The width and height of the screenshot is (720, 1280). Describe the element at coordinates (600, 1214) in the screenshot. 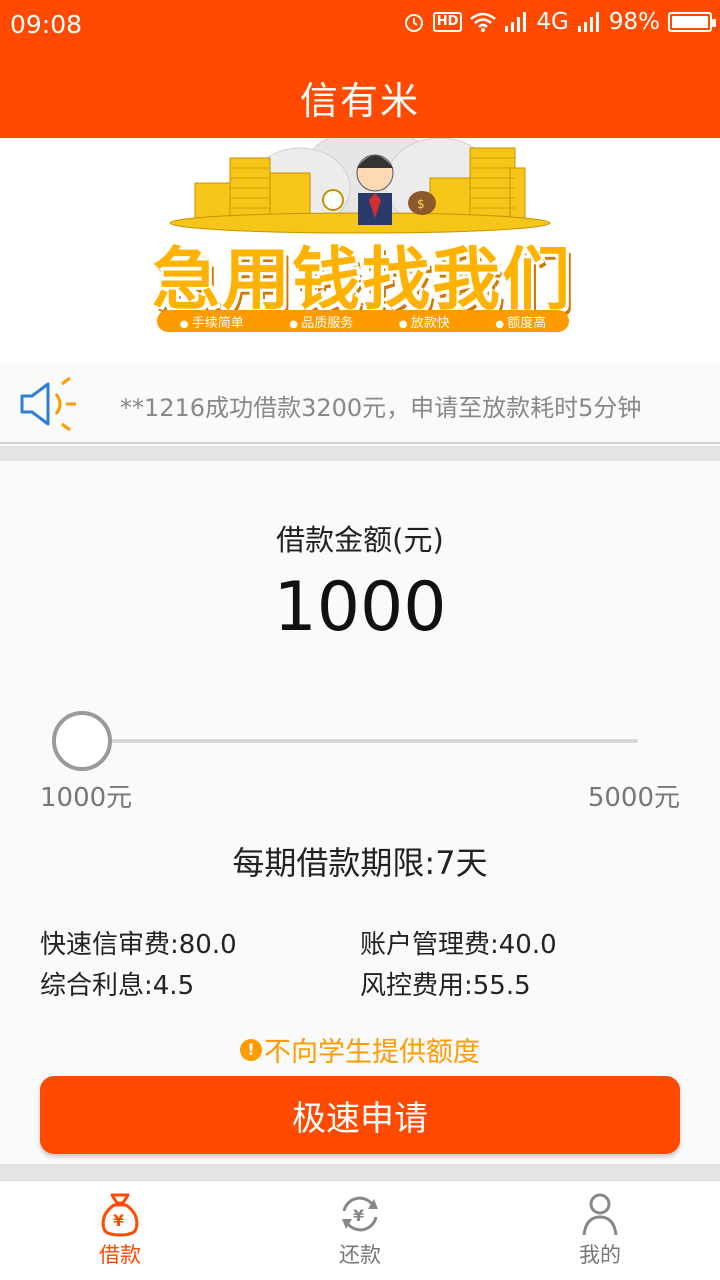

I see `user-icon` at that location.